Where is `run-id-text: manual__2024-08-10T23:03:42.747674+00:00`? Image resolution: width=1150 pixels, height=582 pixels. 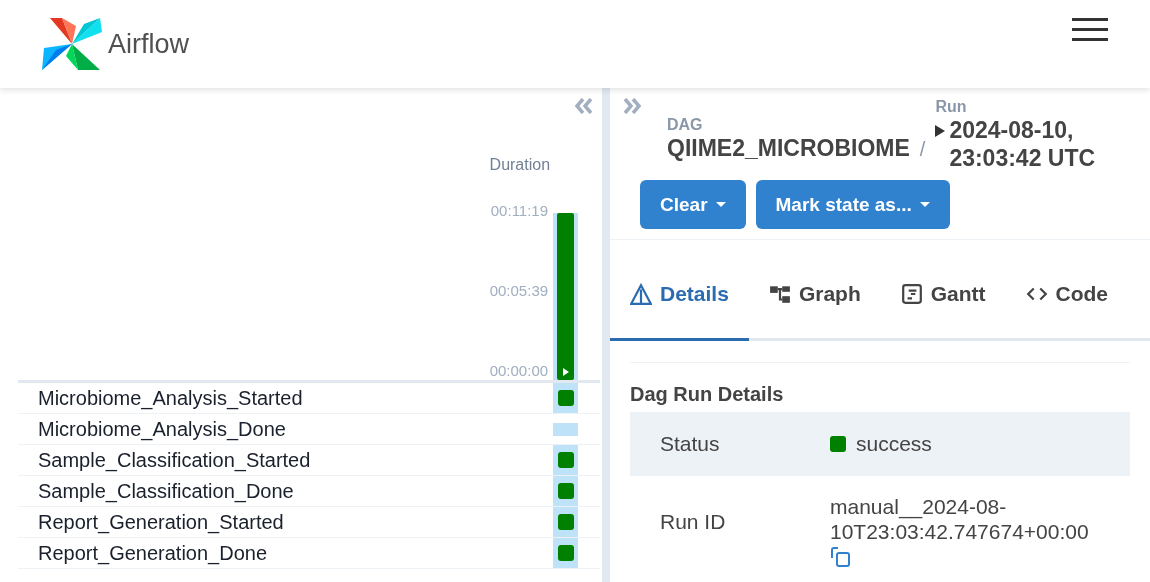
run-id-text: manual__2024-08-10T23:03:42.747674+00:00 is located at coordinates (960, 519).